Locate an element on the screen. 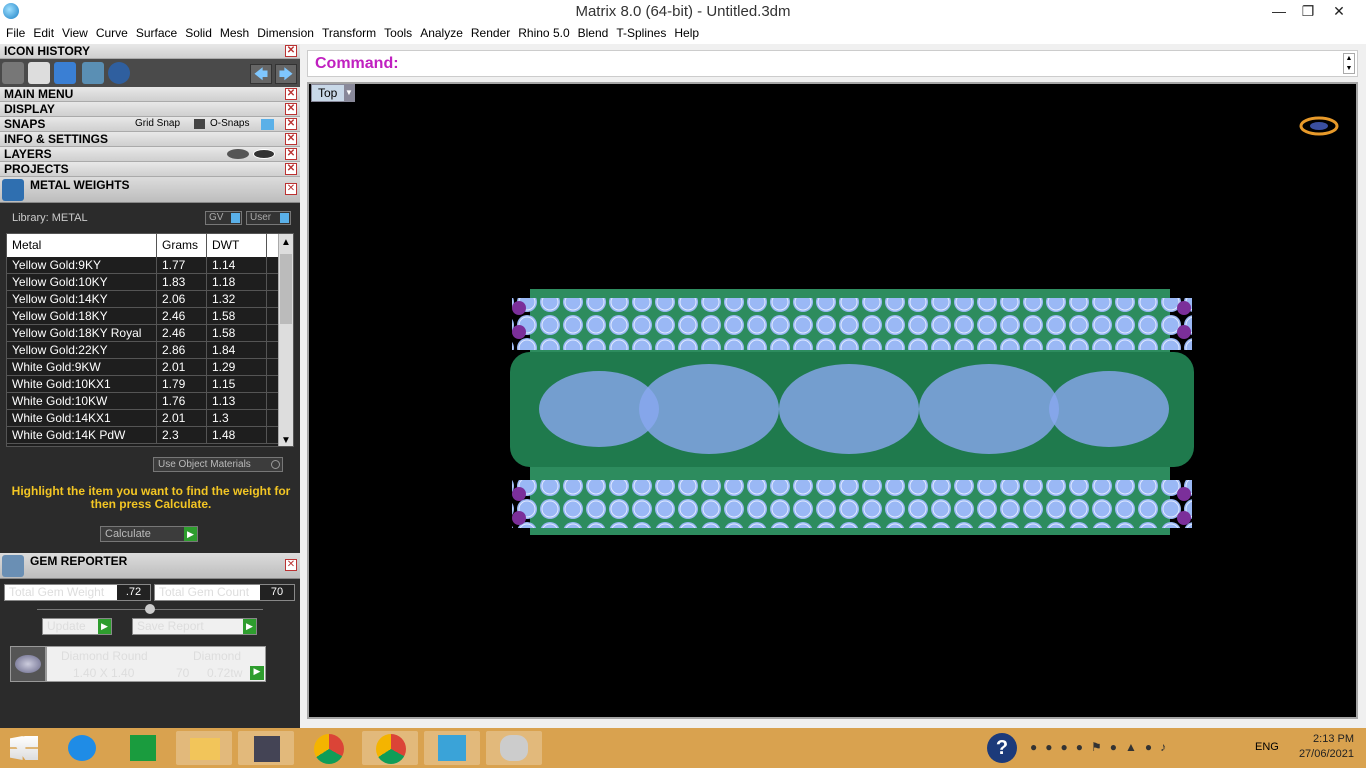 This screenshot has width=1366, height=768. menu-analyze: Analyze is located at coordinates (441, 34).